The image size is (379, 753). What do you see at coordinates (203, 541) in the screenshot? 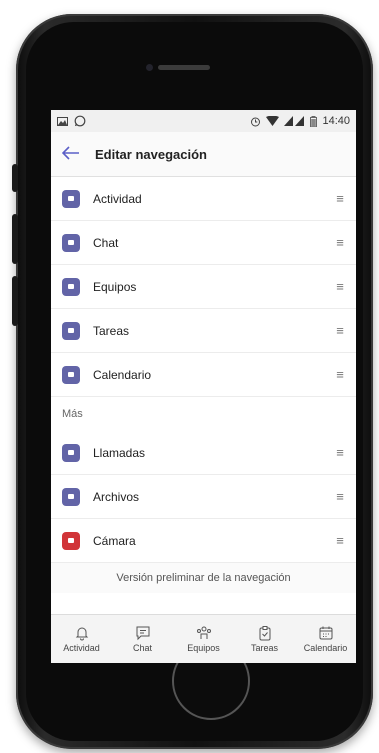
I see `nav-item-camara: Cámara ≡` at bounding box center [203, 541].